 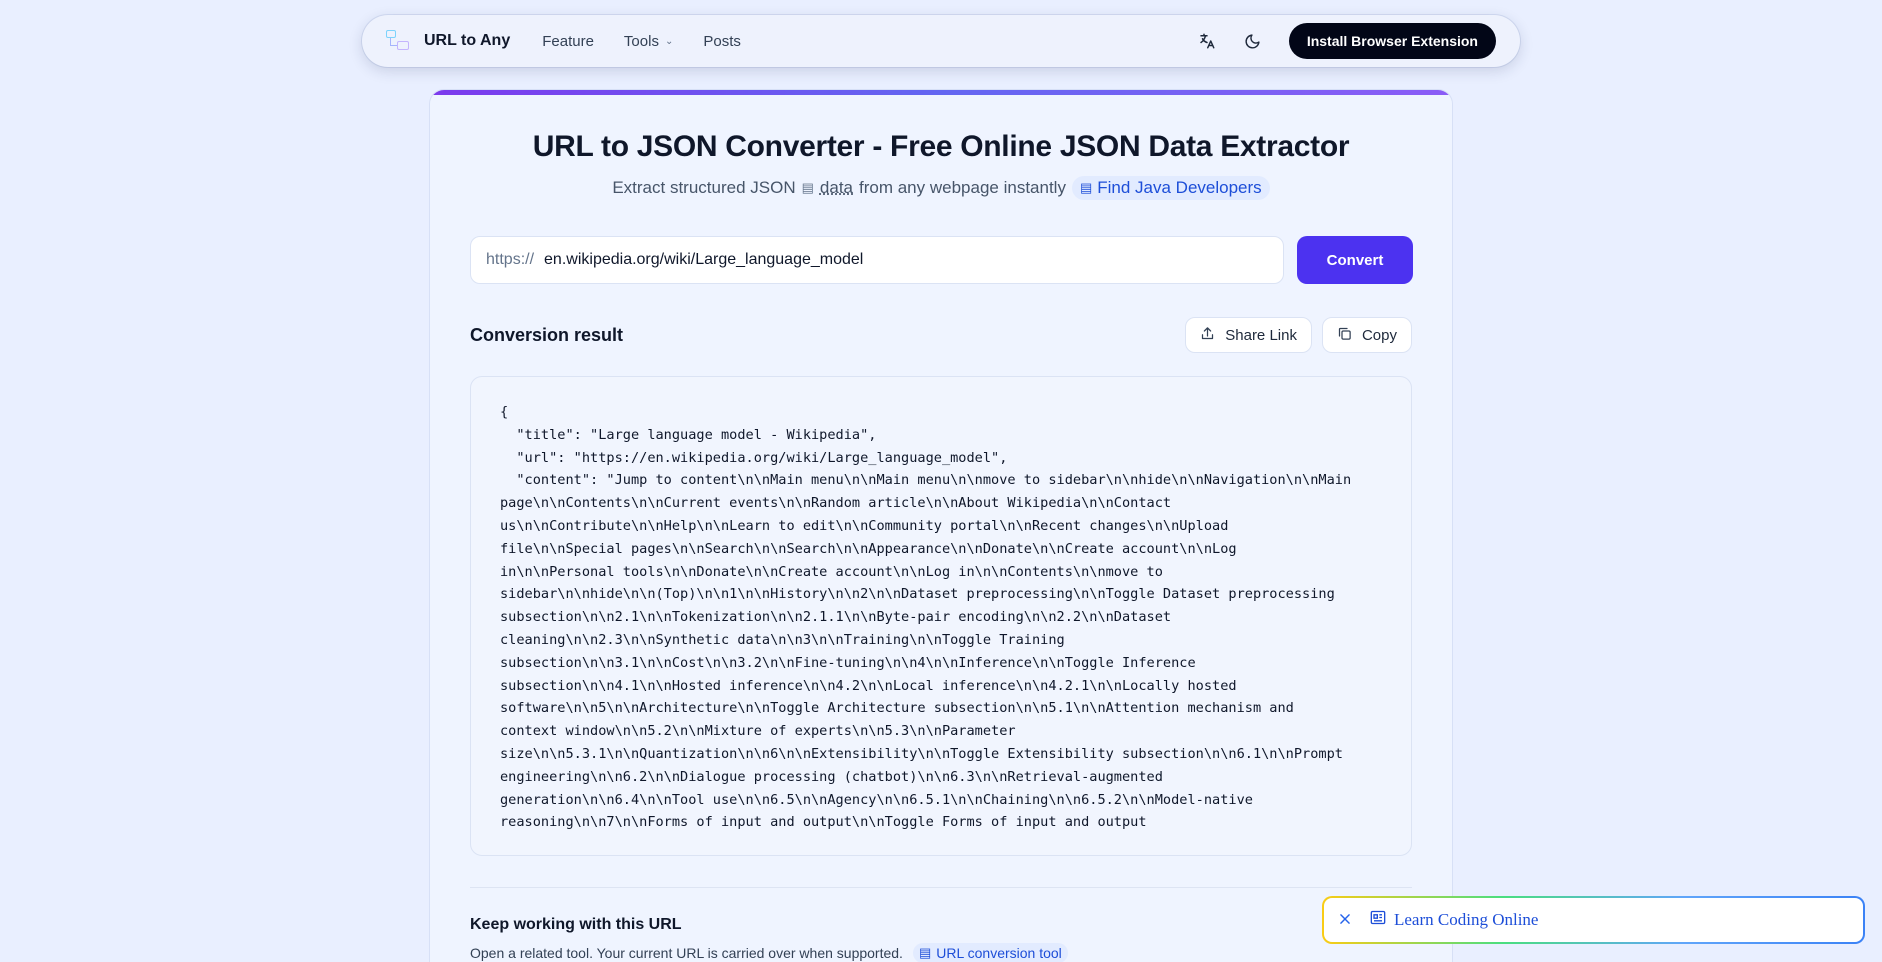 What do you see at coordinates (510, 259) in the screenshot?
I see `url-prefix: https://` at bounding box center [510, 259].